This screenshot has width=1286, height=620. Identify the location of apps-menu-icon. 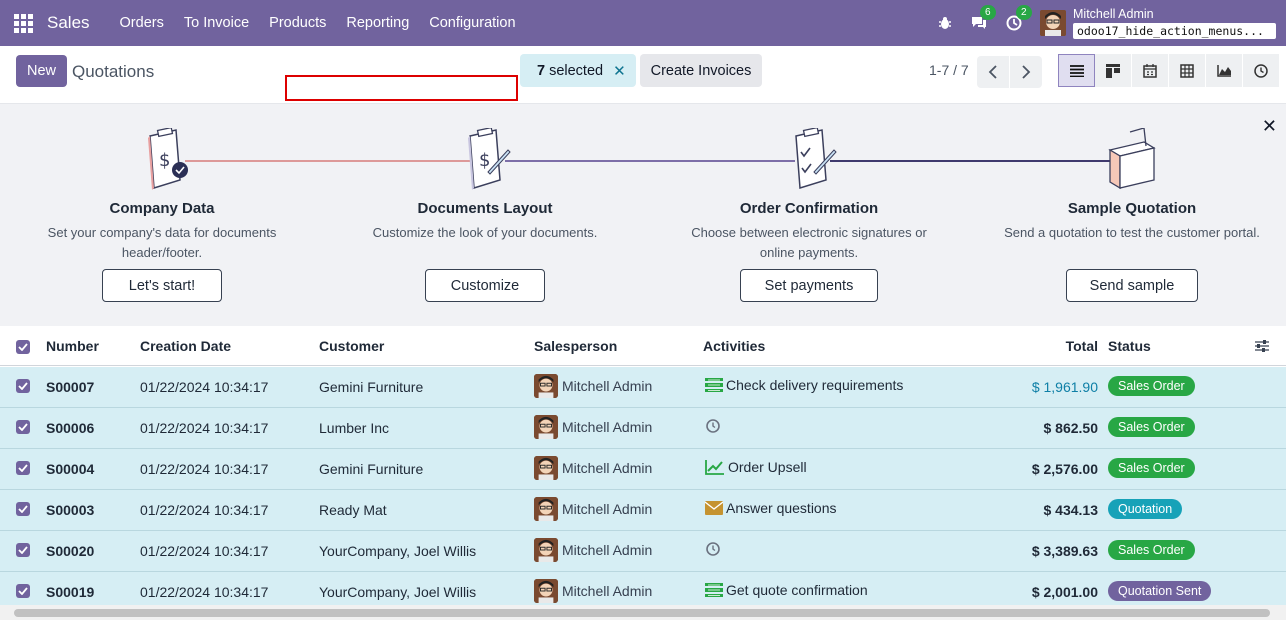
(23, 23).